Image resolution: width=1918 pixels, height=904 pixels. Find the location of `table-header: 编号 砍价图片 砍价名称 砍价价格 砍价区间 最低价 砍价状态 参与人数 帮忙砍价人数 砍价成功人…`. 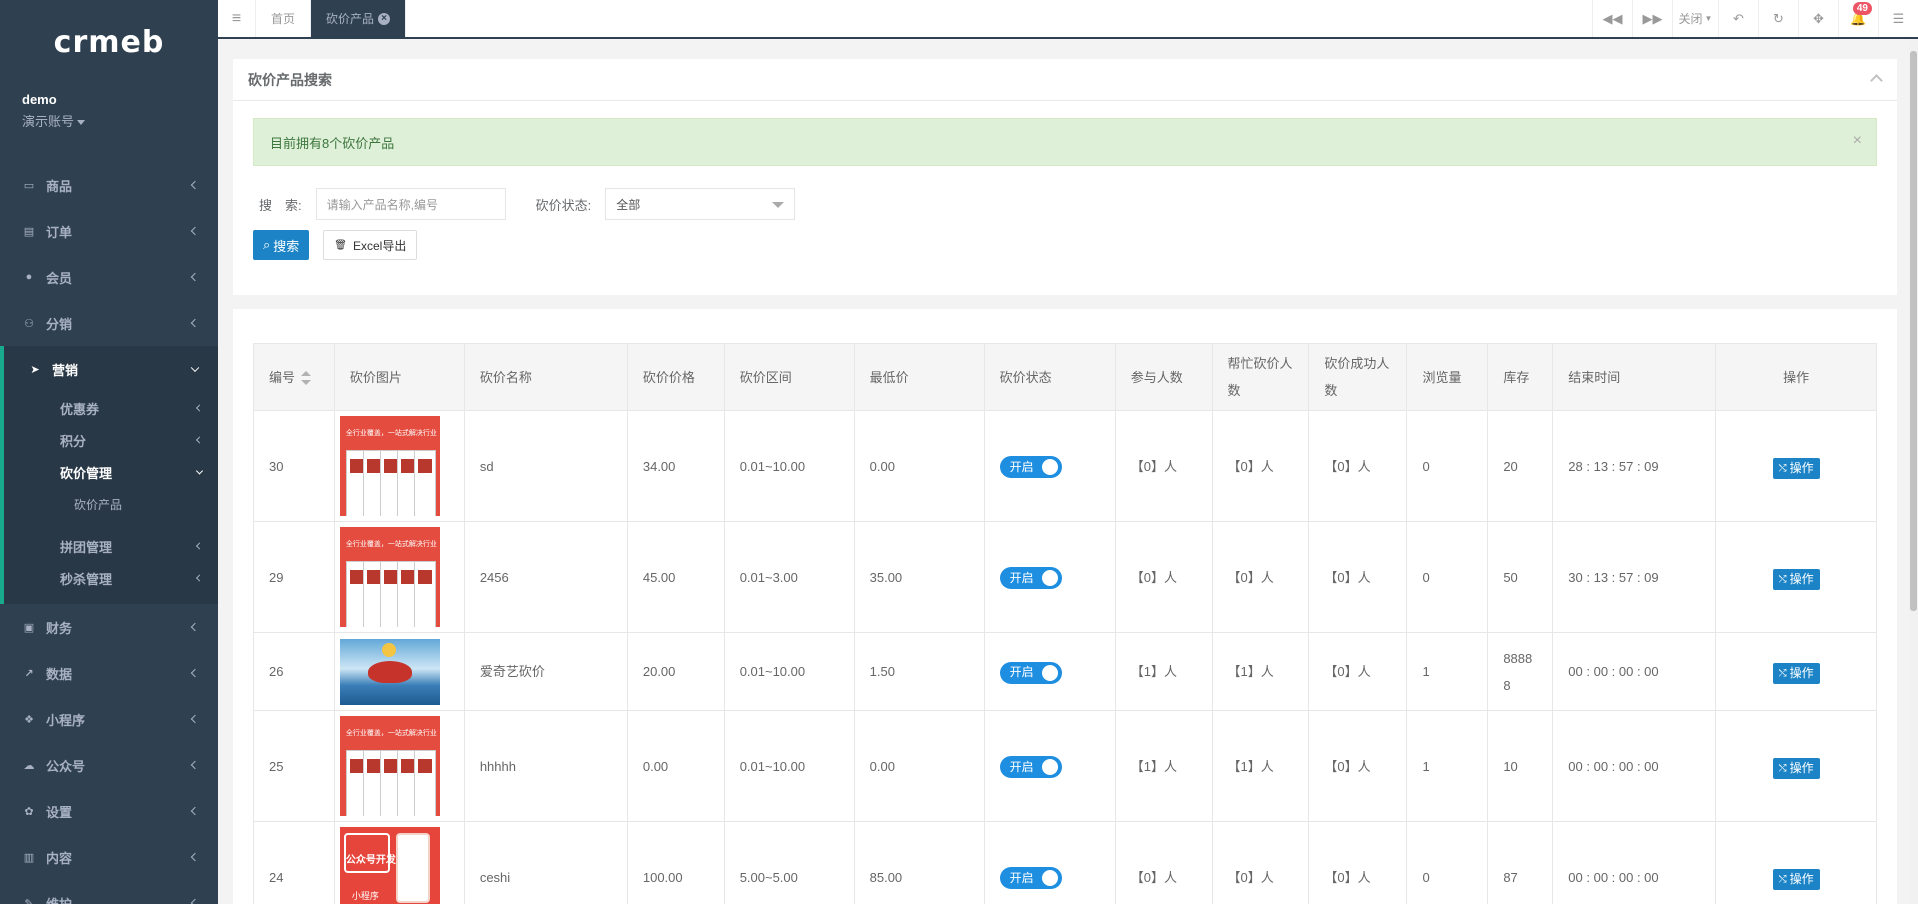

table-header: 编号 砍价图片 砍价名称 砍价价格 砍价区间 最低价 砍价状态 参与人数 帮忙砍价人数 砍价成功人… is located at coordinates (1065, 377).